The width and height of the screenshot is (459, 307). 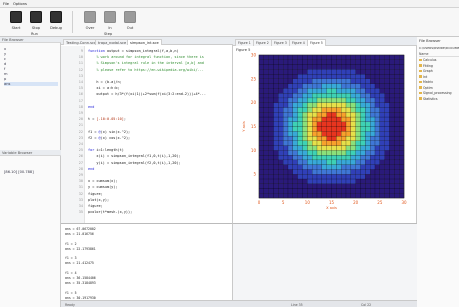 I want to click on line-number: 22, so click(x=80, y=131).